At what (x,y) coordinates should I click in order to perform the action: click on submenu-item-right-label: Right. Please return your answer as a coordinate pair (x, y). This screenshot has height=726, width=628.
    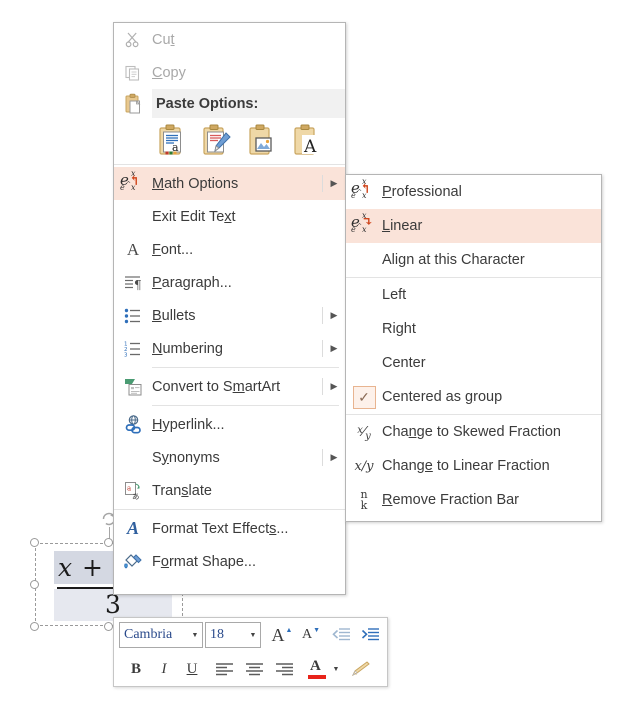
    Looking at the image, I should click on (399, 329).